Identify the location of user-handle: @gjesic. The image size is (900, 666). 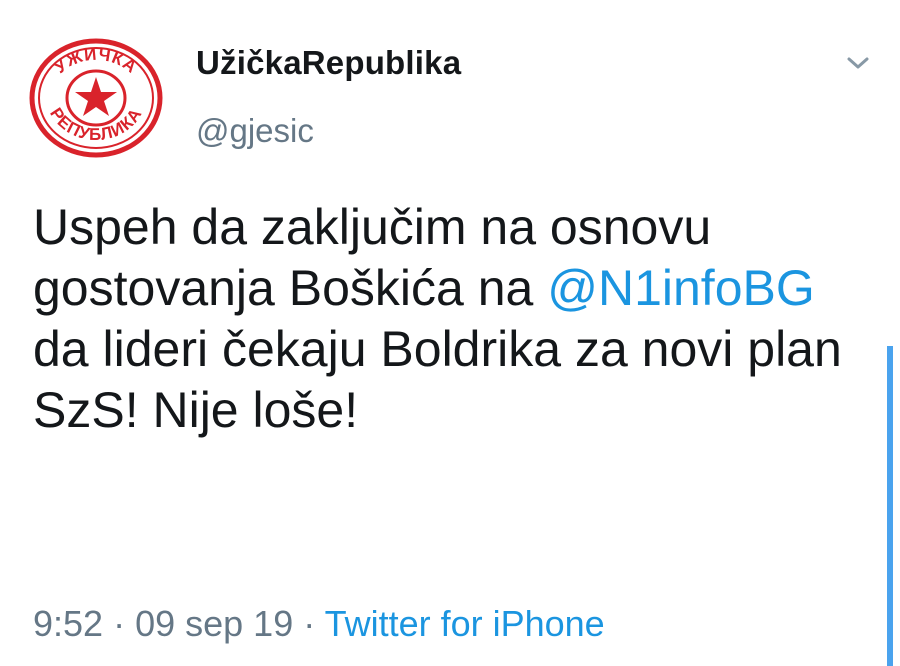
(255, 131).